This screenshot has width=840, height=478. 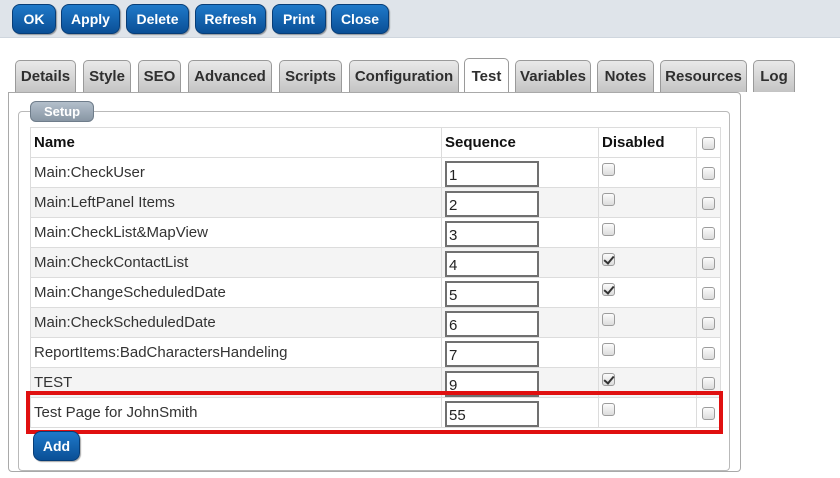 I want to click on tab-notes: Notes, so click(x=625, y=76).